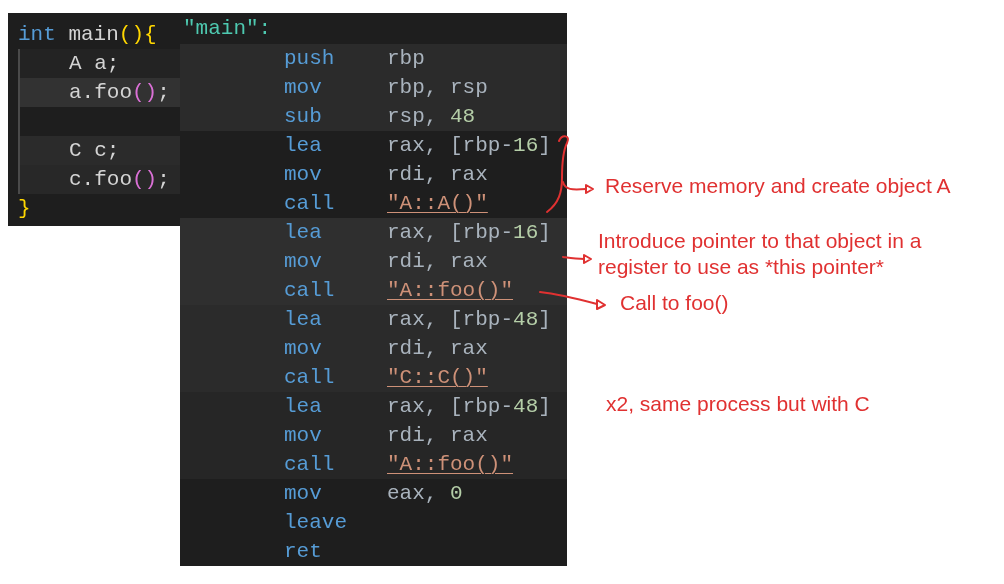  What do you see at coordinates (227, 29) in the screenshot?
I see `asm-label: "main":` at bounding box center [227, 29].